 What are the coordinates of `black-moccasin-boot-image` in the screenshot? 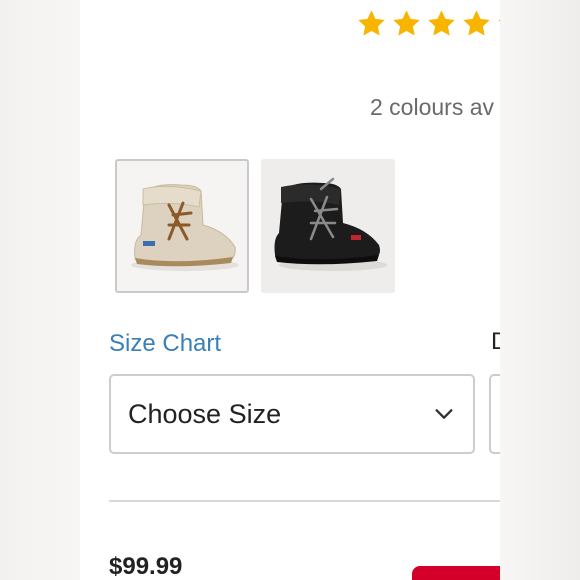 It's located at (330, 224).